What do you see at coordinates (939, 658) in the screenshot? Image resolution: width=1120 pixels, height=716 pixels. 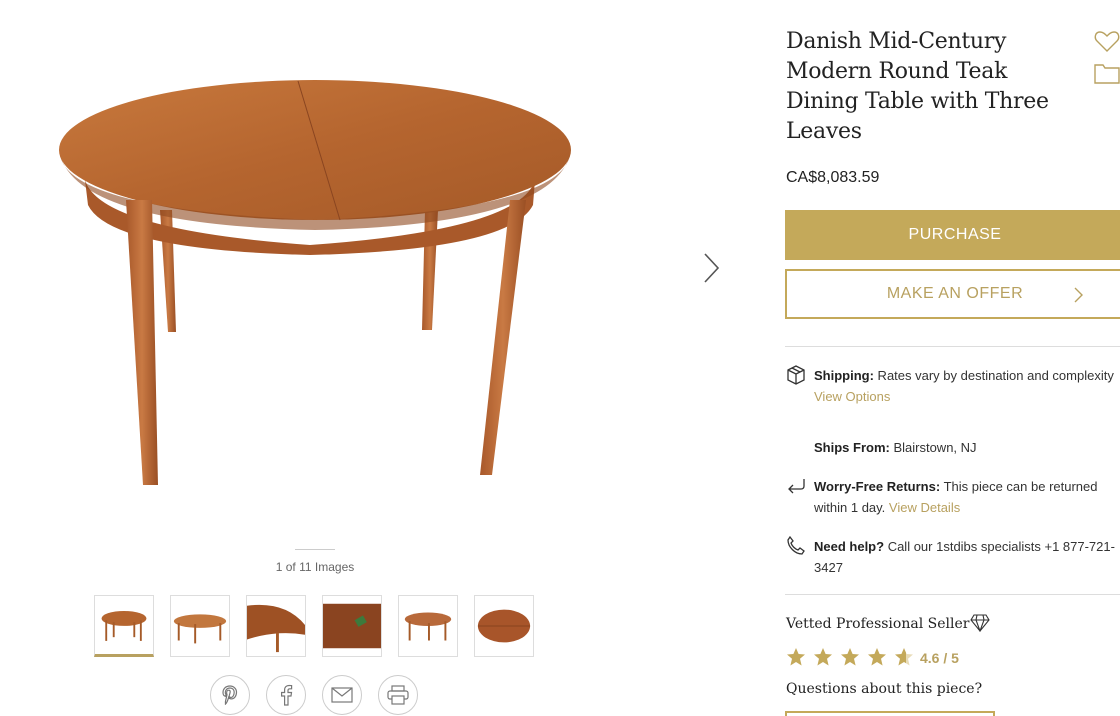 I see `seller-rating-value: 4.6 / 5` at bounding box center [939, 658].